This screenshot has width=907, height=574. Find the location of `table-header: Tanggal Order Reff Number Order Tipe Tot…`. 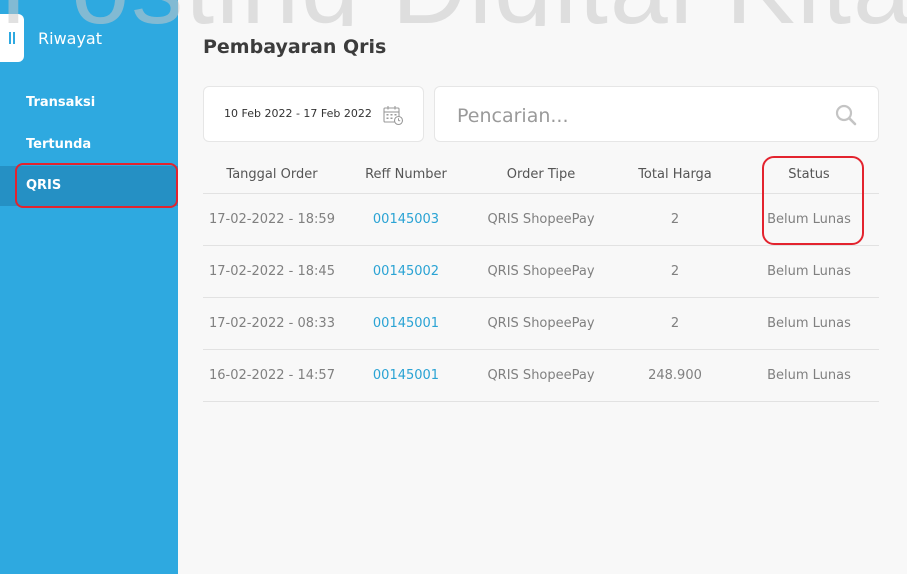

table-header: Tanggal Order Reff Number Order Tipe Tot… is located at coordinates (541, 174).